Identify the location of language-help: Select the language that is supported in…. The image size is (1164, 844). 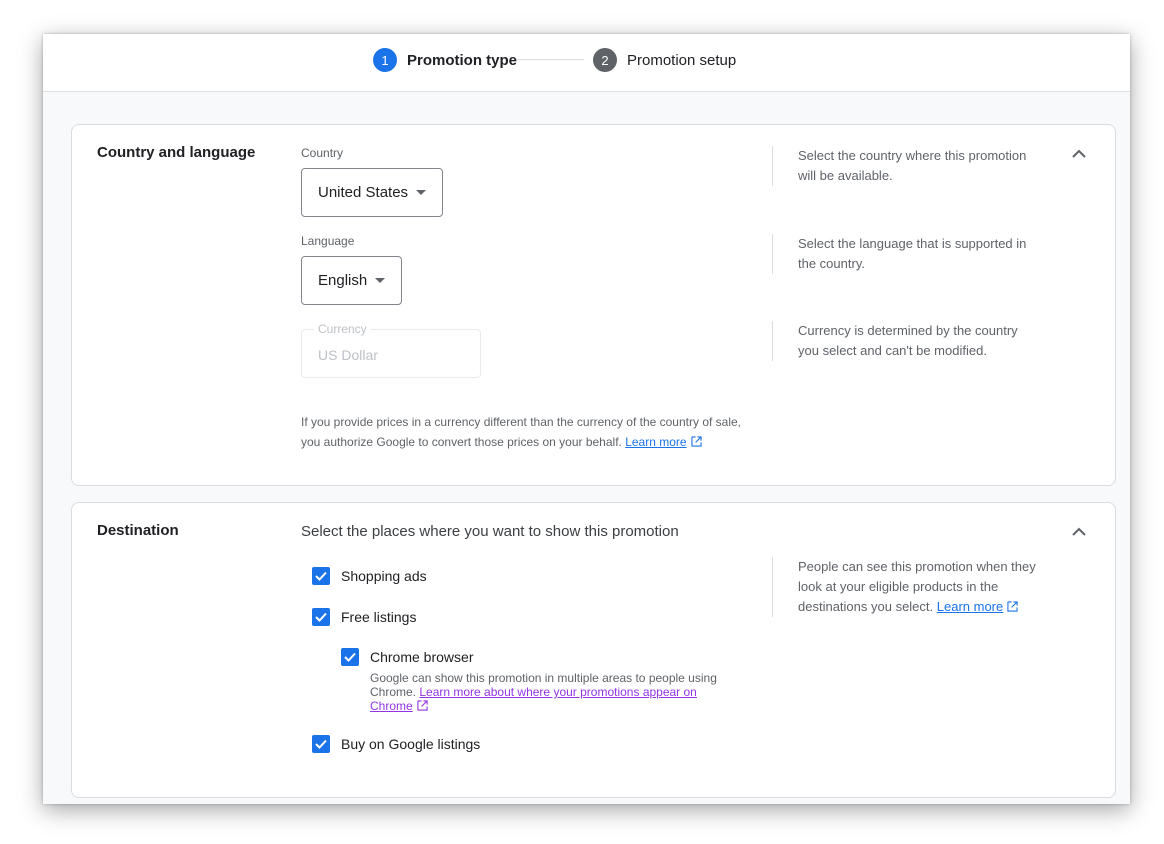
(904, 254).